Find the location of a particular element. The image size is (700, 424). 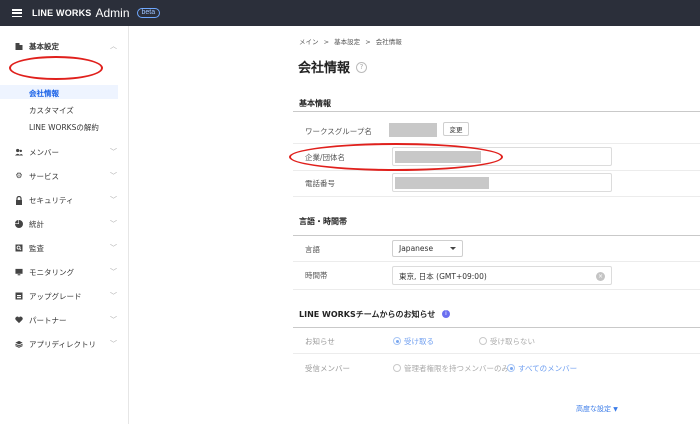

caret-down-icon: ▼ is located at coordinates (615, 409).